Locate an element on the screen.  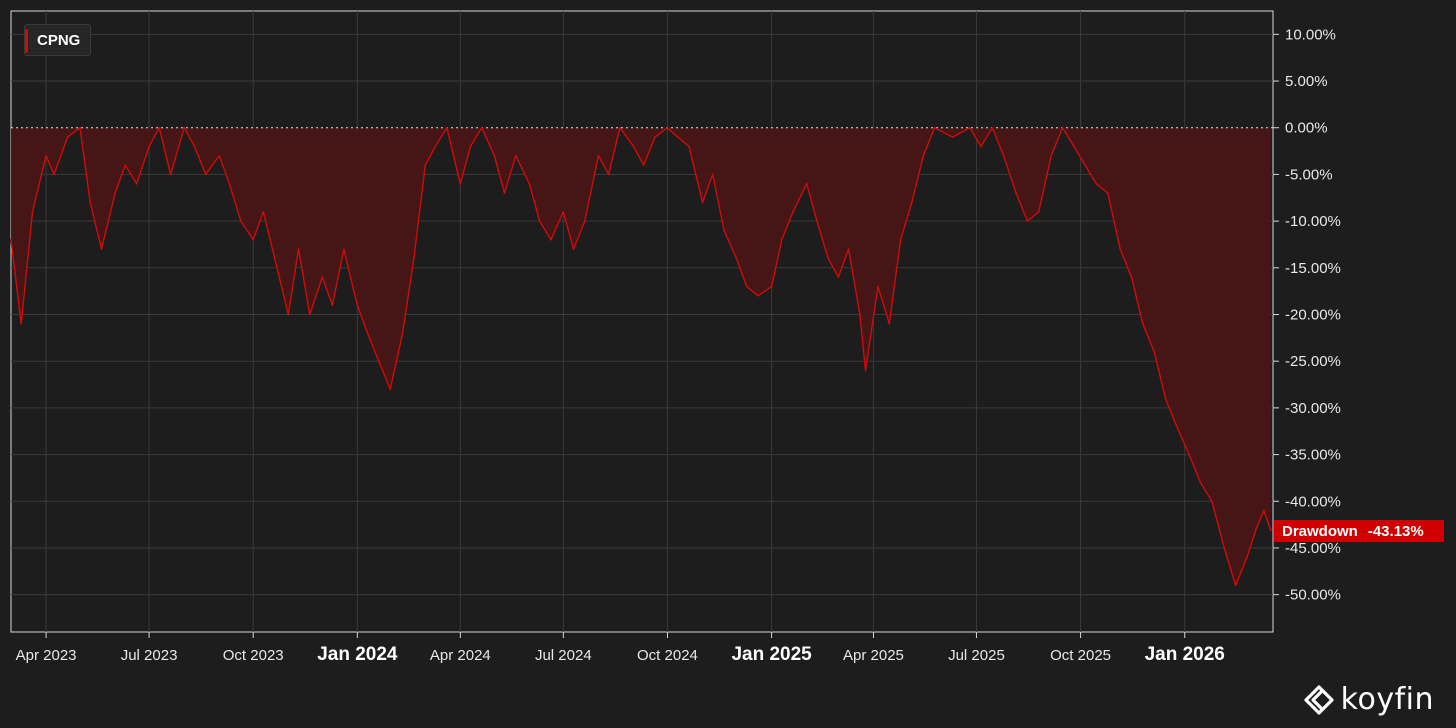
x-tick-label: Jul 2023 is located at coordinates (149, 655).